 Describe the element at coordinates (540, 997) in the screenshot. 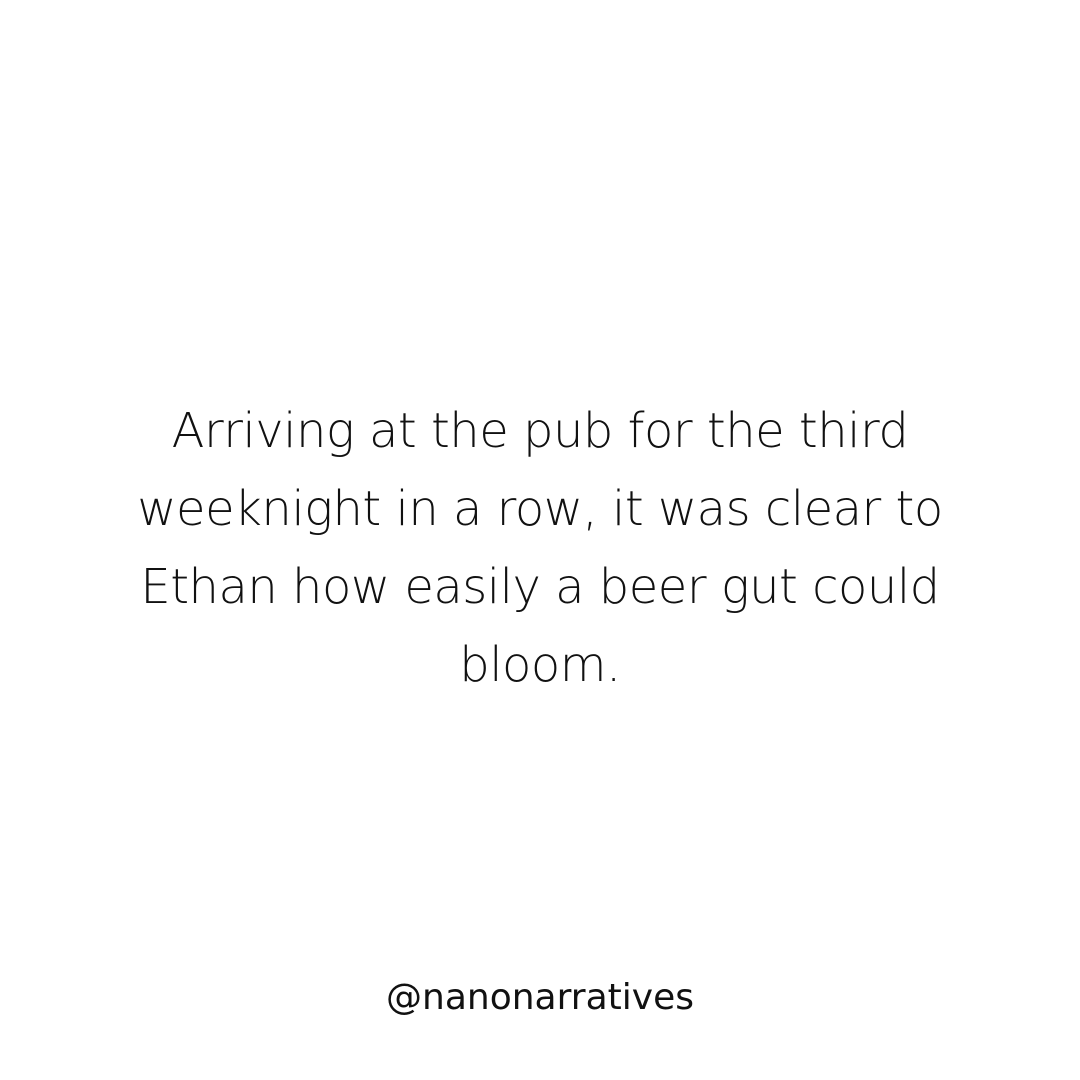

I see `account-handle: @nanonarratives` at that location.